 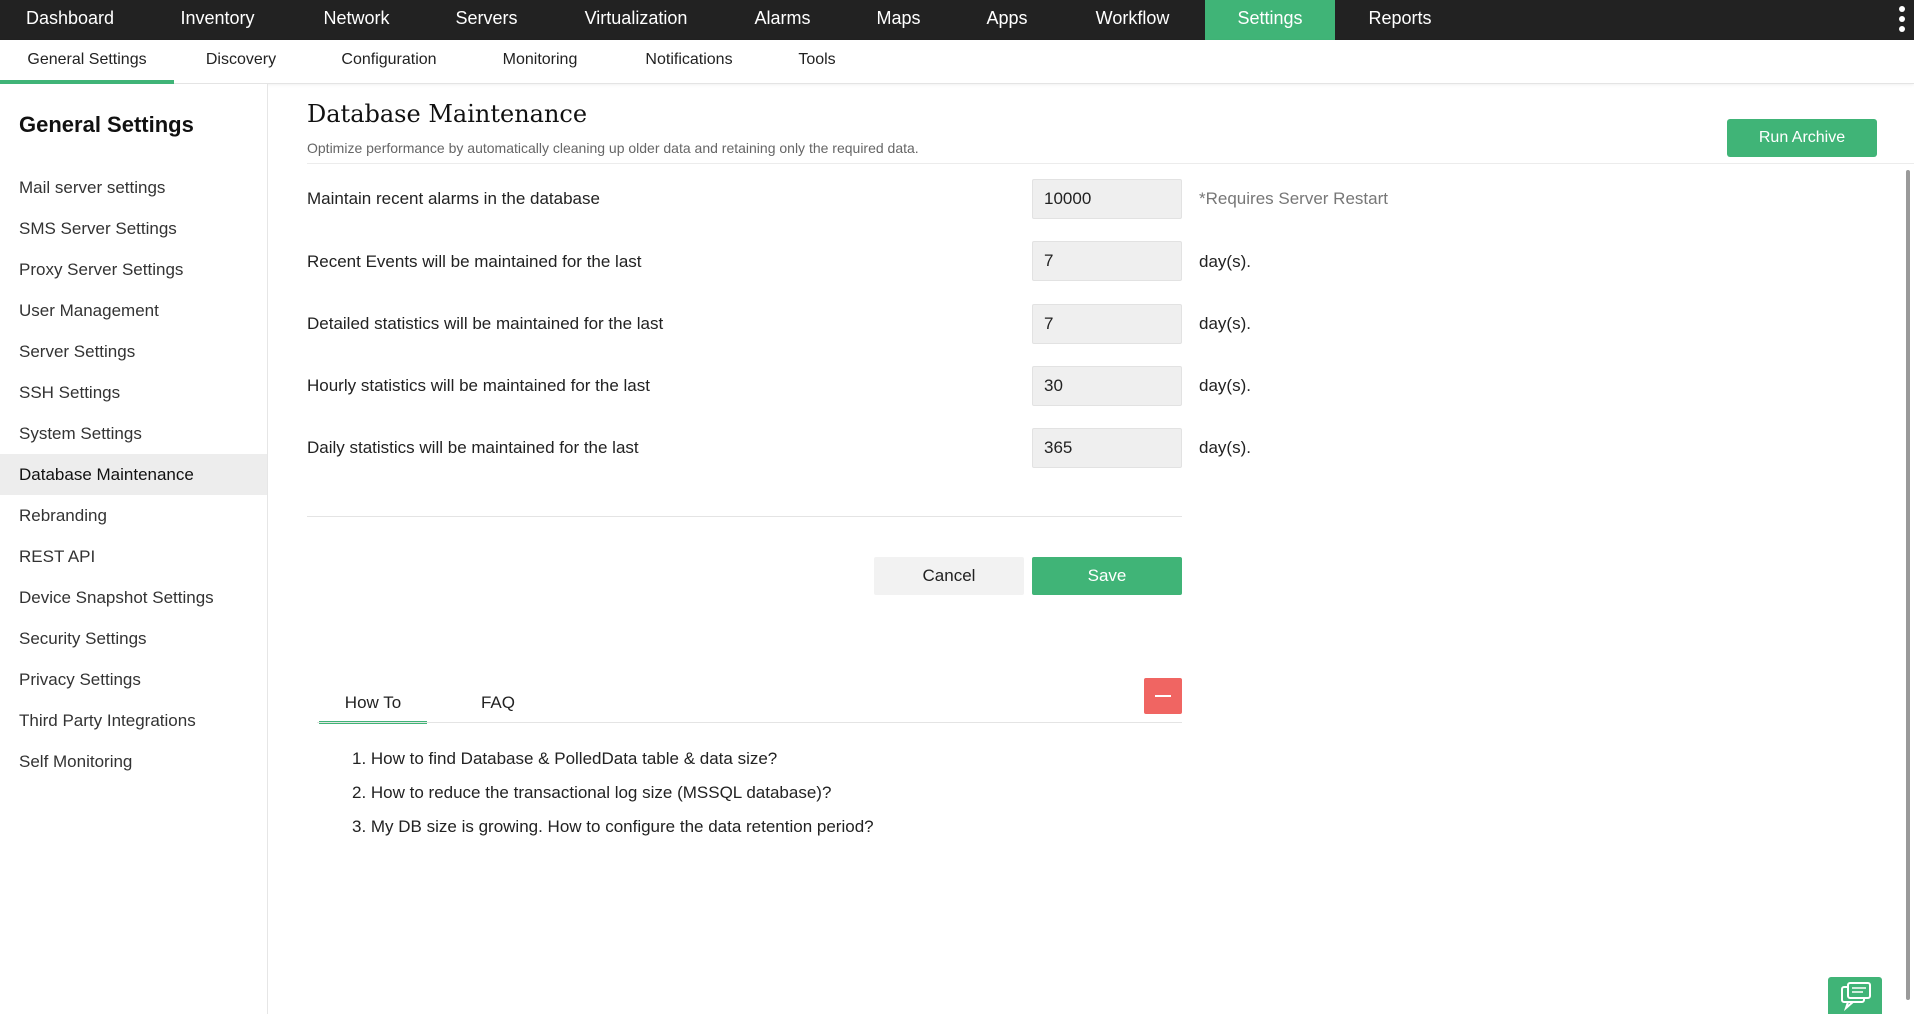 What do you see at coordinates (389, 62) in the screenshot?
I see `subnav-configuration: Configuration` at bounding box center [389, 62].